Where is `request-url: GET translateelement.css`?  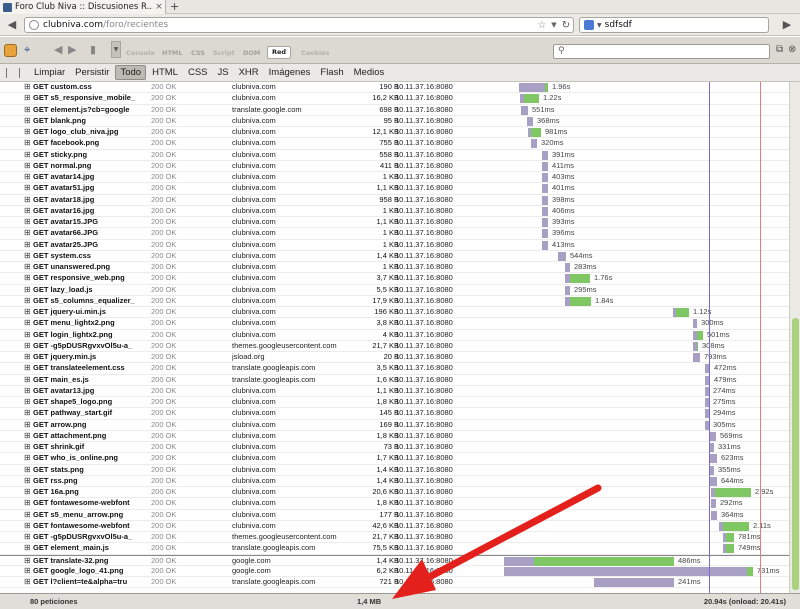 request-url: GET translateelement.css is located at coordinates (90, 368).